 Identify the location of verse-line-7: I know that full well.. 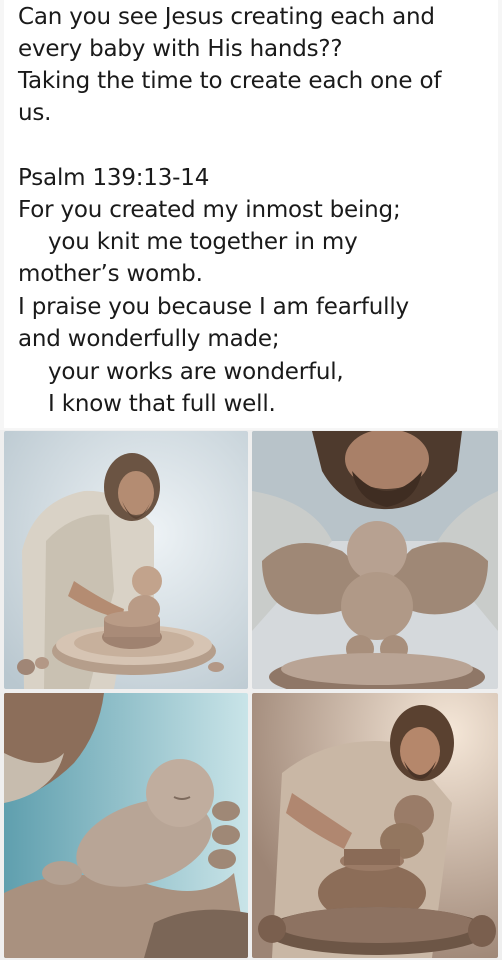
(162, 404).